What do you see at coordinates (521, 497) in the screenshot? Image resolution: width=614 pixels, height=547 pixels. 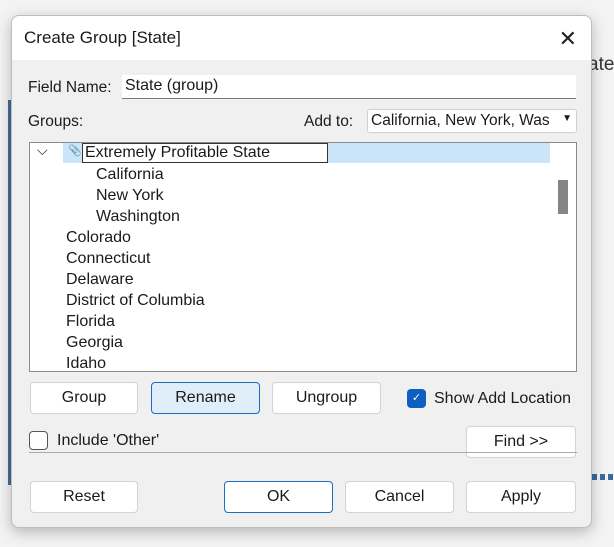 I see `apply-button: Apply` at bounding box center [521, 497].